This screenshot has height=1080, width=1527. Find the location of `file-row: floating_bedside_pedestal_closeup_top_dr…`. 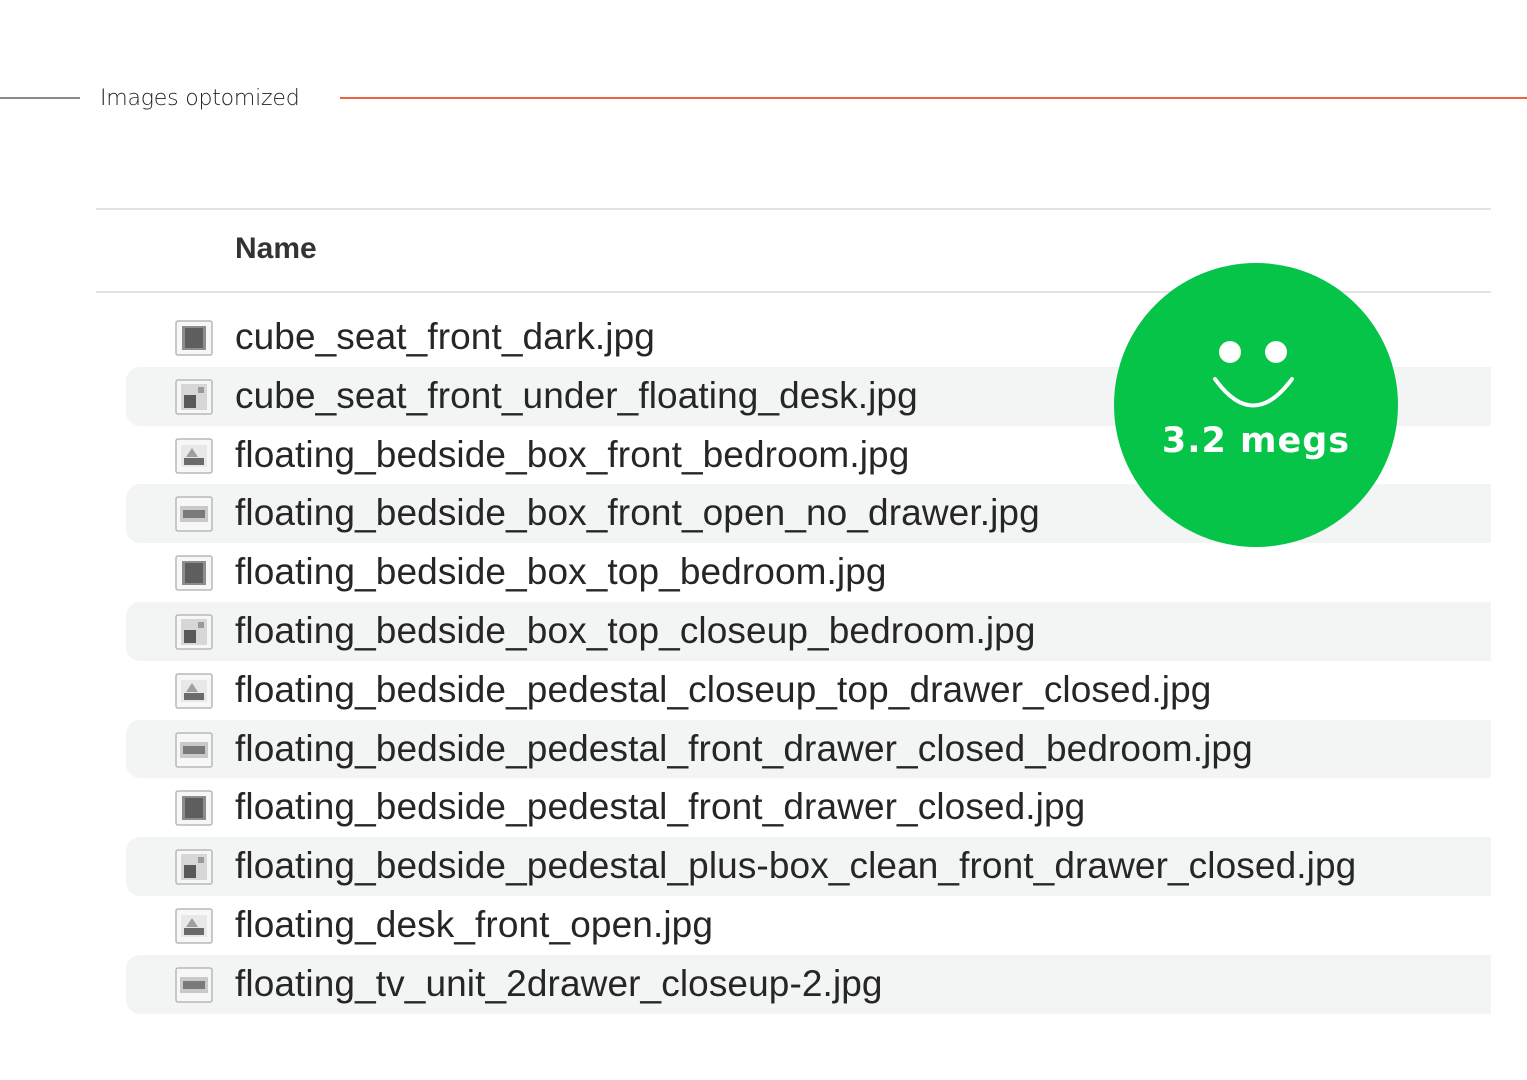

file-row: floating_bedside_pedestal_closeup_top_dr… is located at coordinates (808, 690).